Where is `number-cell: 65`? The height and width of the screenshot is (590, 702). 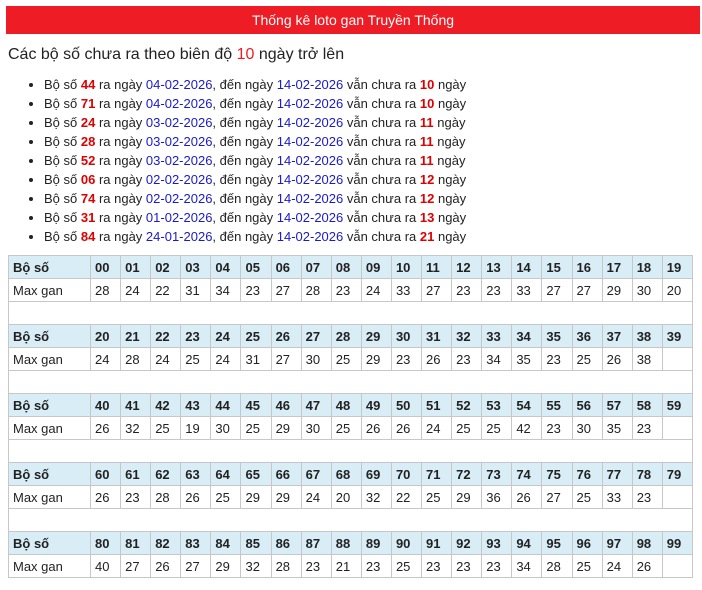 number-cell: 65 is located at coordinates (256, 474).